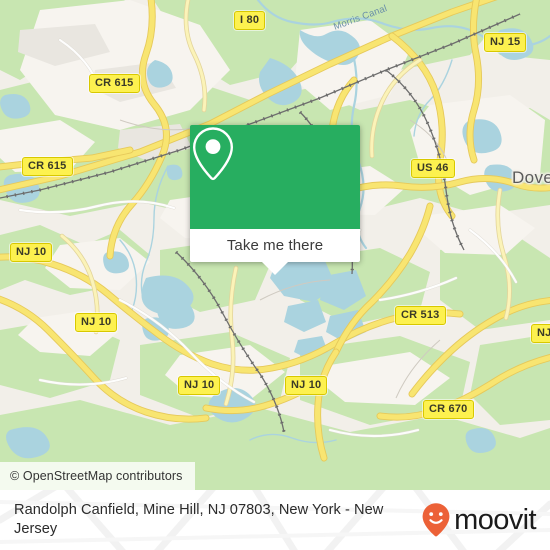  I want to click on map-shield-cr513: CR 513, so click(420, 315).